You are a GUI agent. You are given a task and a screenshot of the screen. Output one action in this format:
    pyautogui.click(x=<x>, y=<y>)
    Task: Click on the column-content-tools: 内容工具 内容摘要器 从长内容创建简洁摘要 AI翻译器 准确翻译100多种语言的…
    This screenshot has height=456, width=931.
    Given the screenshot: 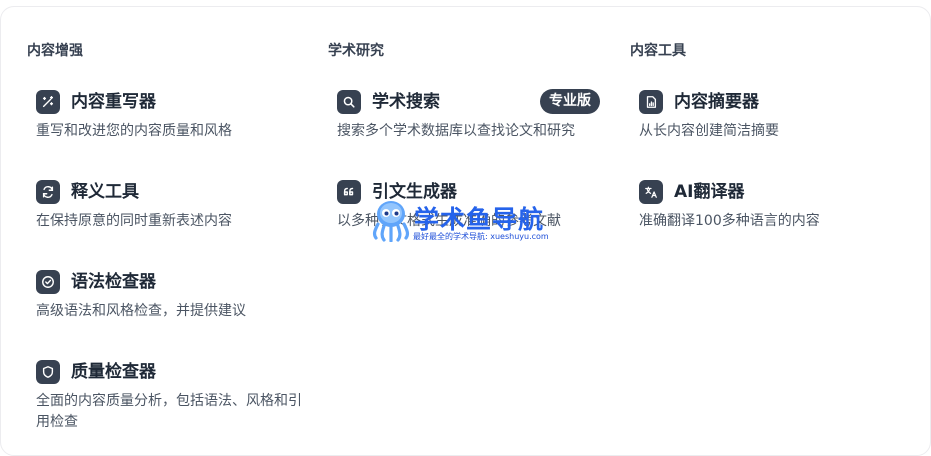 What is the action you would take?
    pyautogui.click(x=775, y=135)
    